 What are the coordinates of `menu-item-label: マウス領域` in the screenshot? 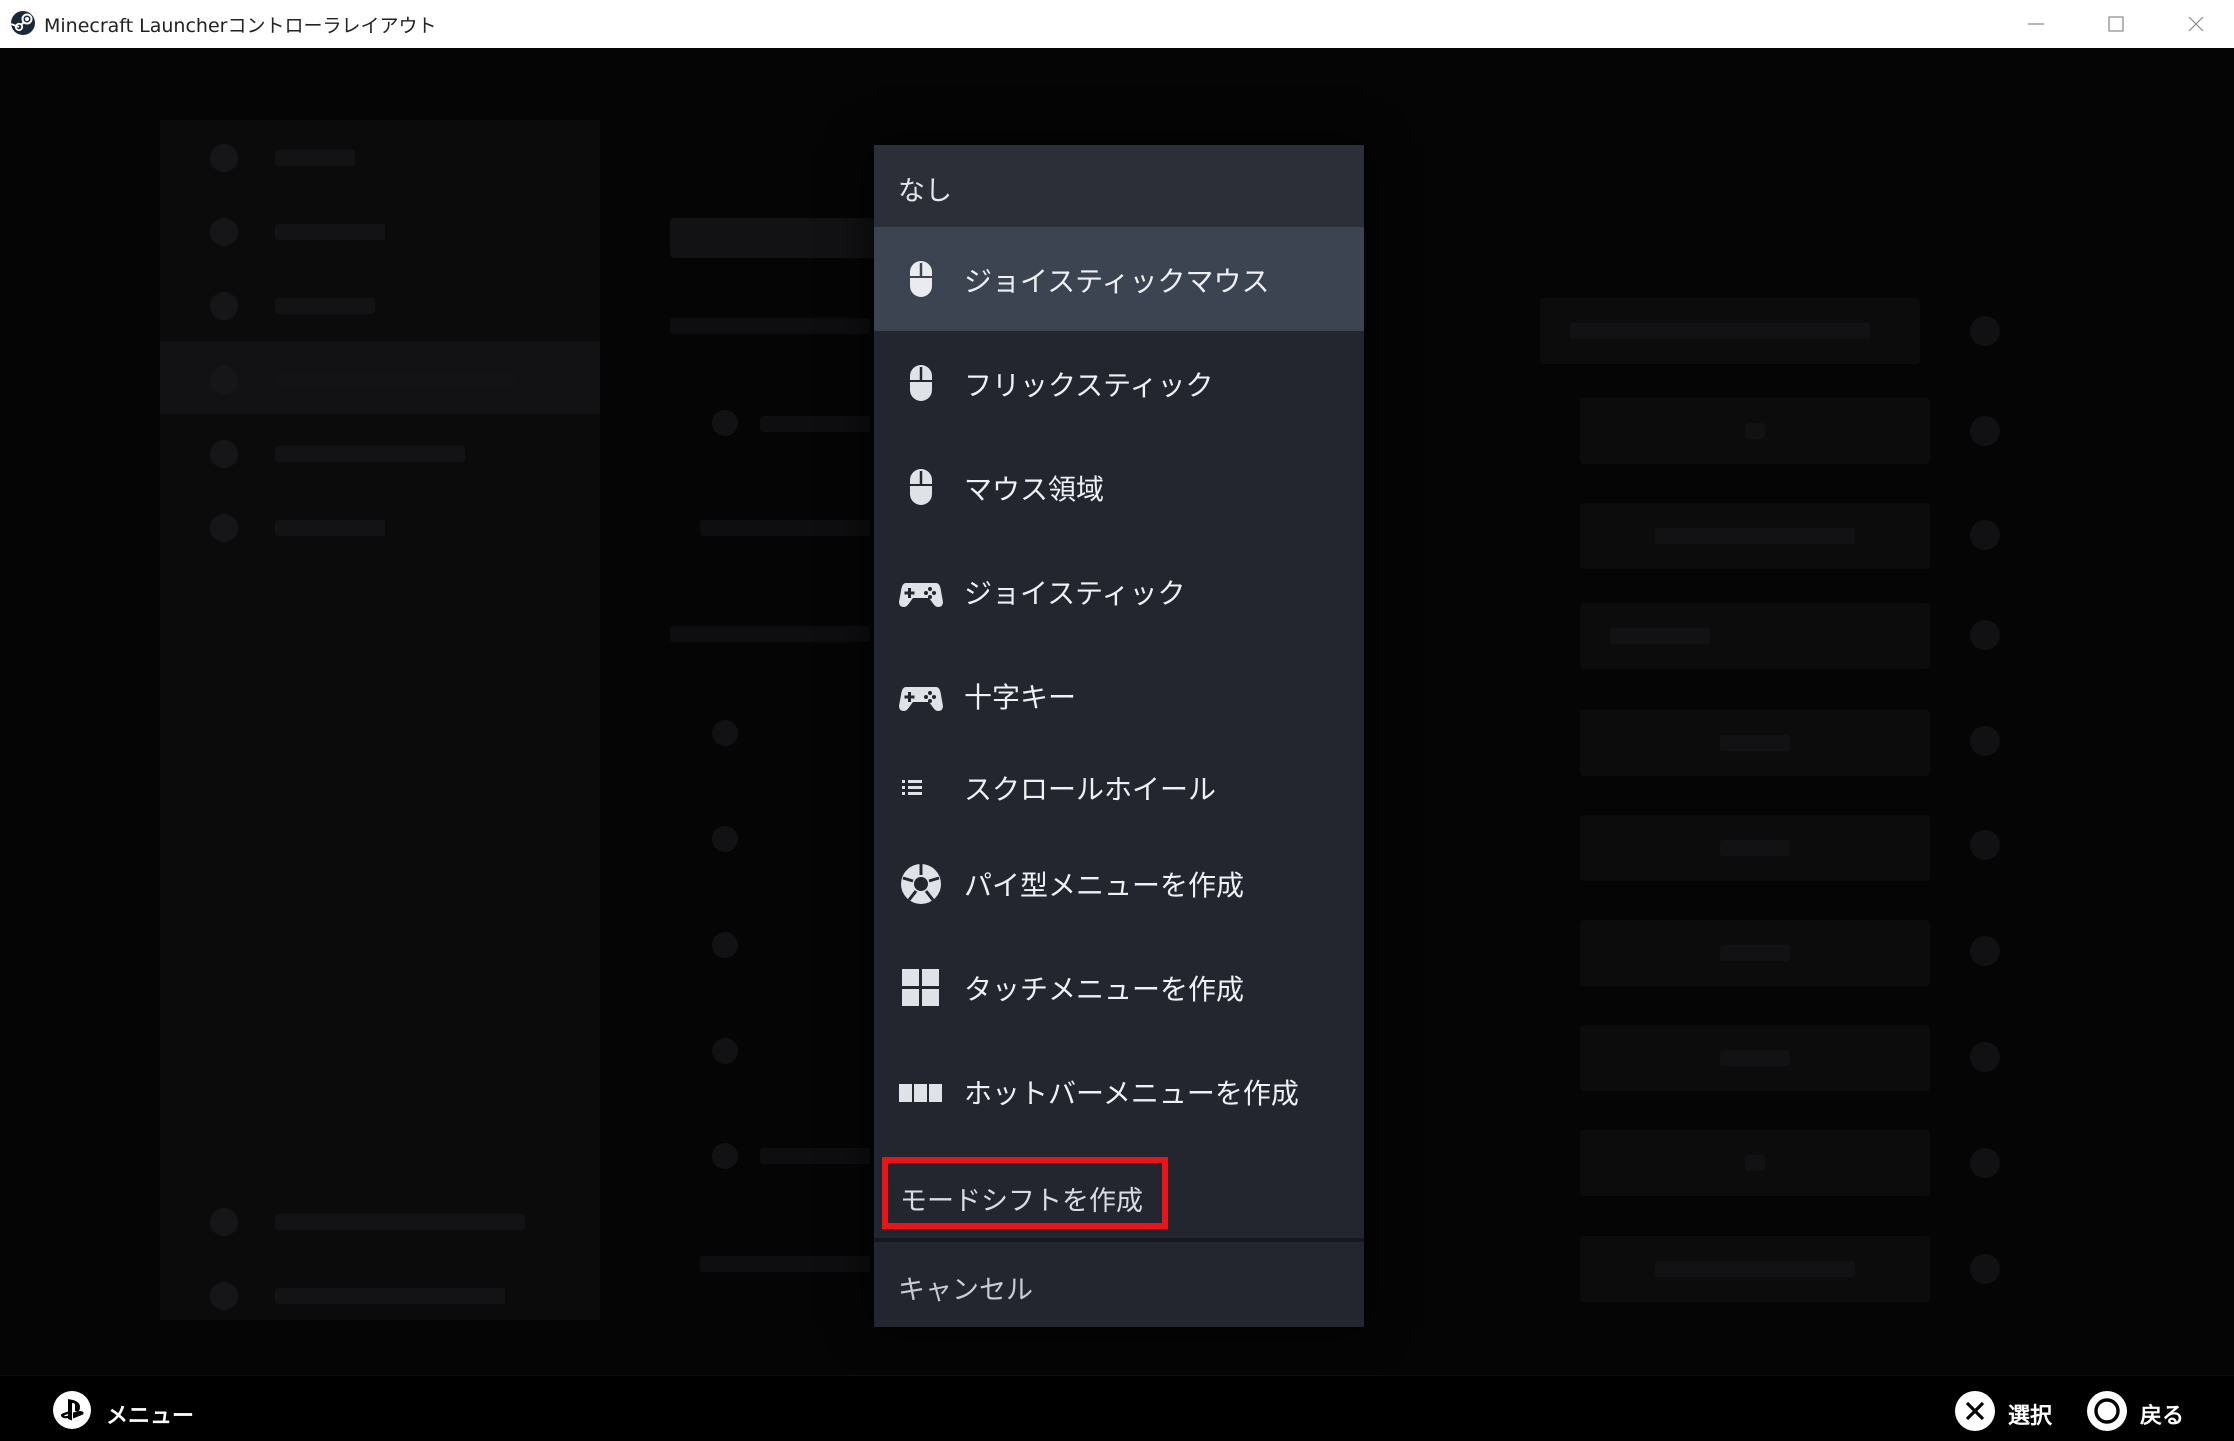 It's located at (1034, 489).